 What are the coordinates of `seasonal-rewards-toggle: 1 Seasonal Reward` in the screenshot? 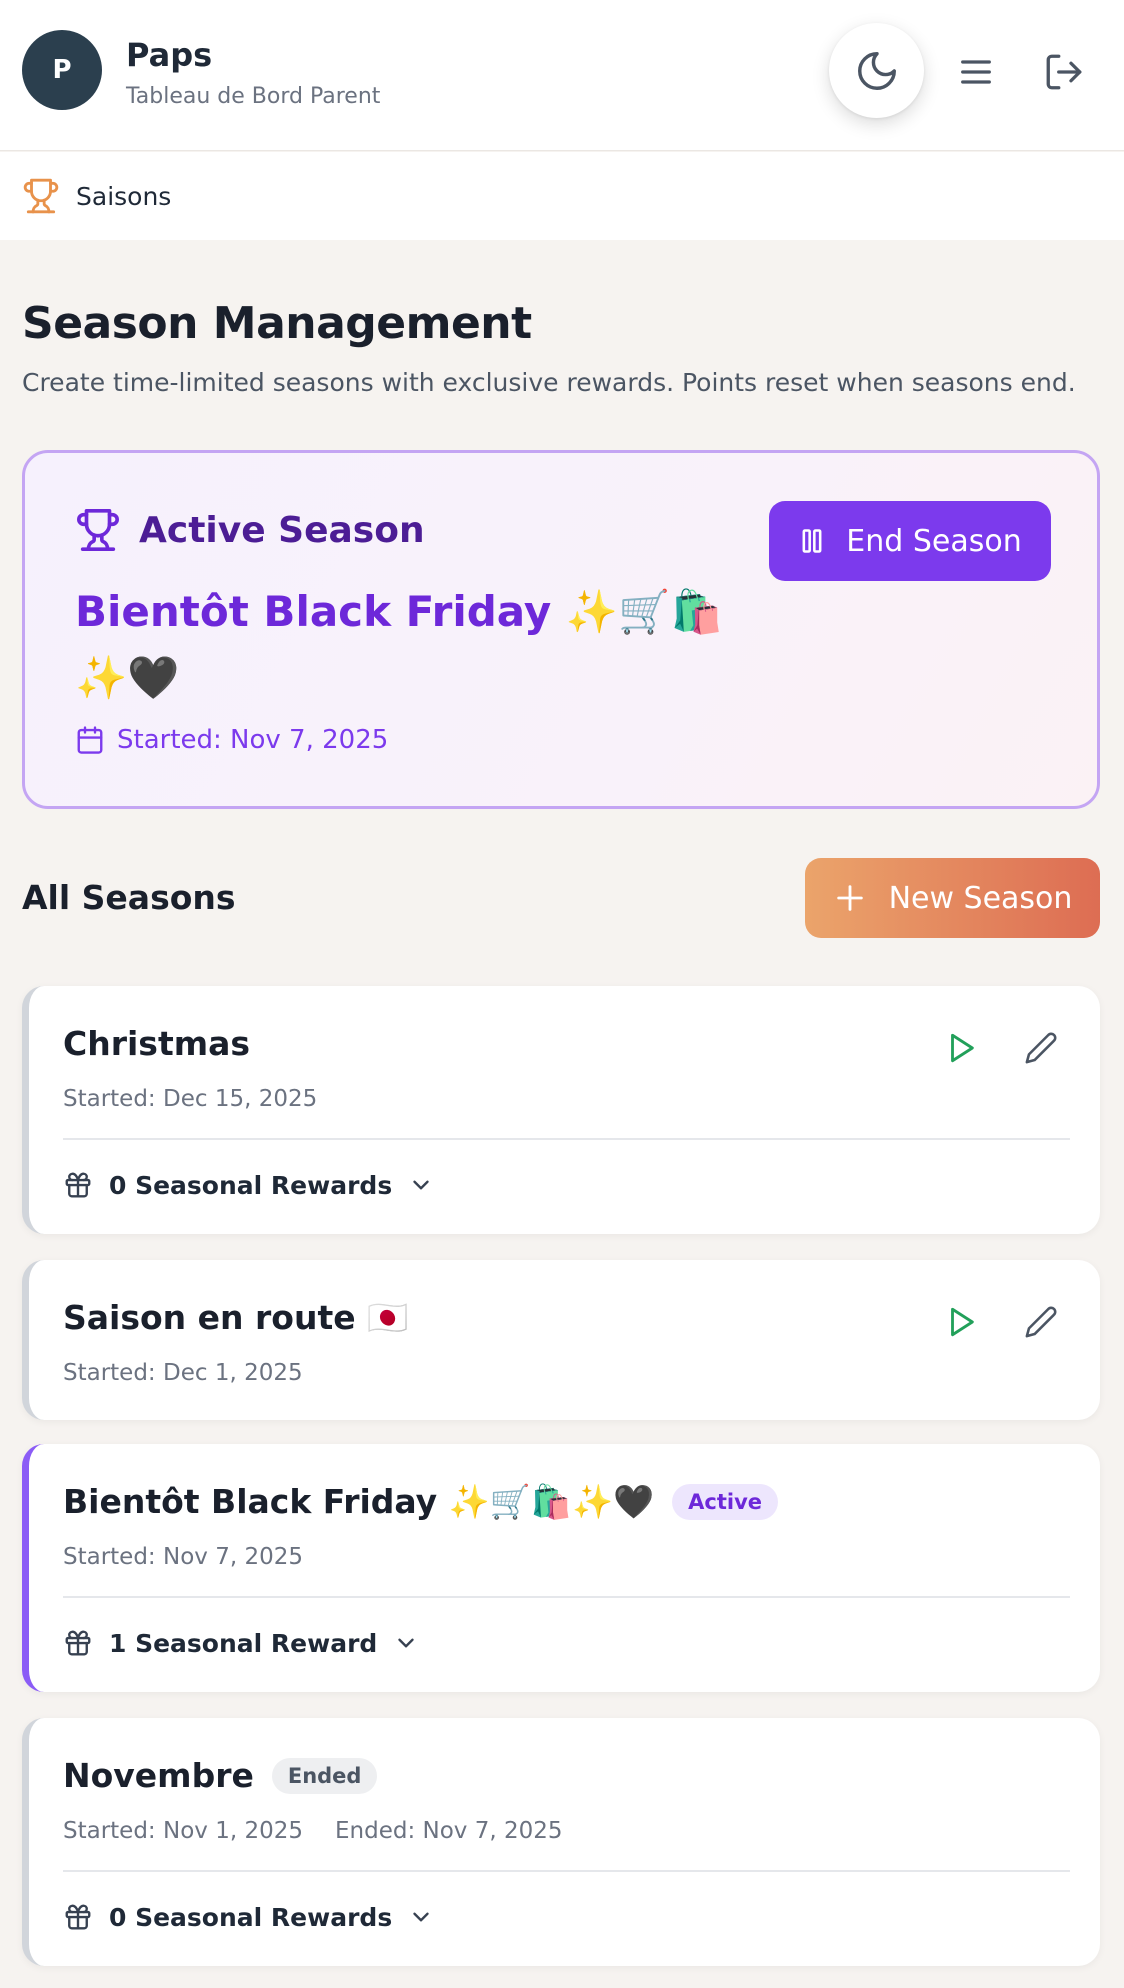 It's located at (241, 1643).